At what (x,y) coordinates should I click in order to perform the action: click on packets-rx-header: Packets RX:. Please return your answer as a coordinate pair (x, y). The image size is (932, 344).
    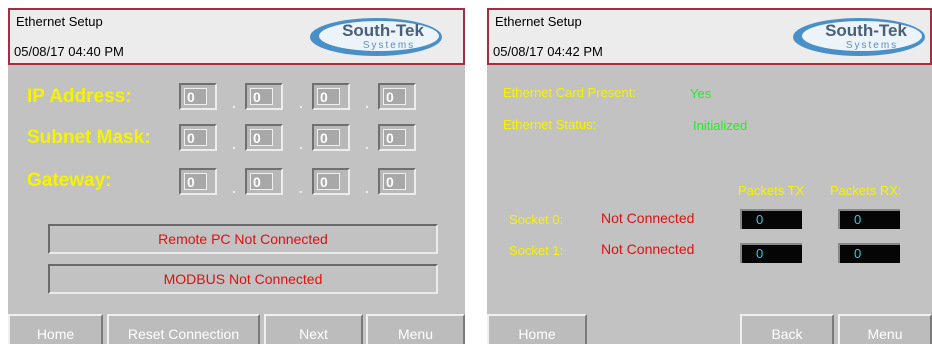
    Looking at the image, I should click on (866, 190).